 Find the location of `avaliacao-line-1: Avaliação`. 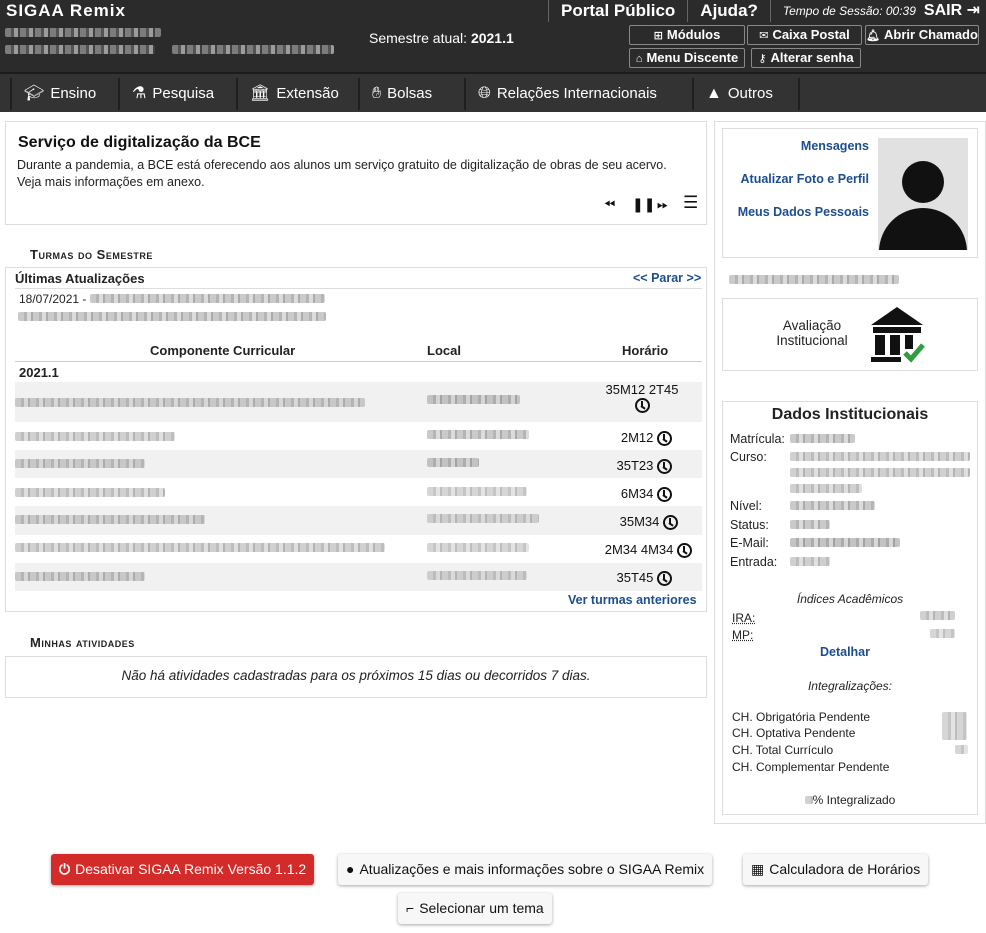

avaliacao-line-1: Avaliação is located at coordinates (812, 325).